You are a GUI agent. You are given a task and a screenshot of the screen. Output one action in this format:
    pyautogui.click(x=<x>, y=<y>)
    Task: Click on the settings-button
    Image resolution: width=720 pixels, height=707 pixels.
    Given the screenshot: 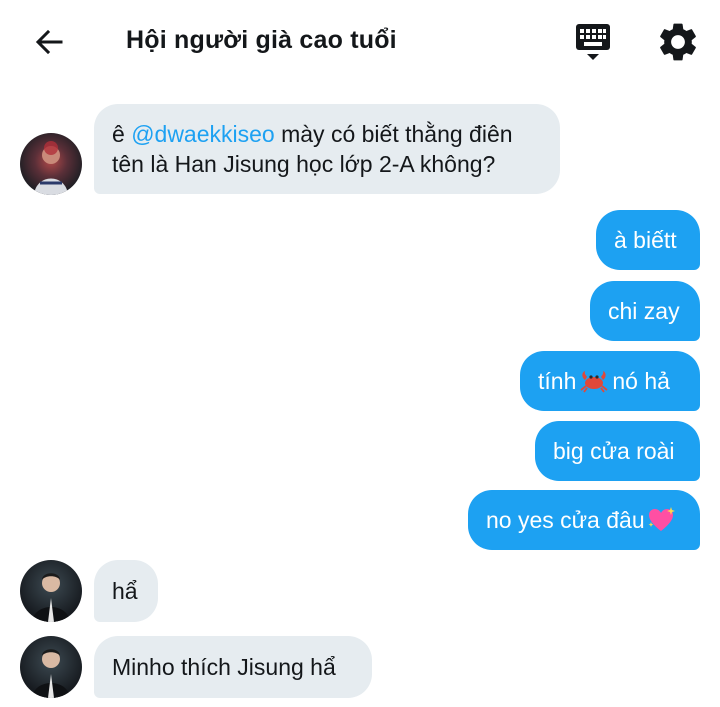 What is the action you would take?
    pyautogui.click(x=678, y=42)
    